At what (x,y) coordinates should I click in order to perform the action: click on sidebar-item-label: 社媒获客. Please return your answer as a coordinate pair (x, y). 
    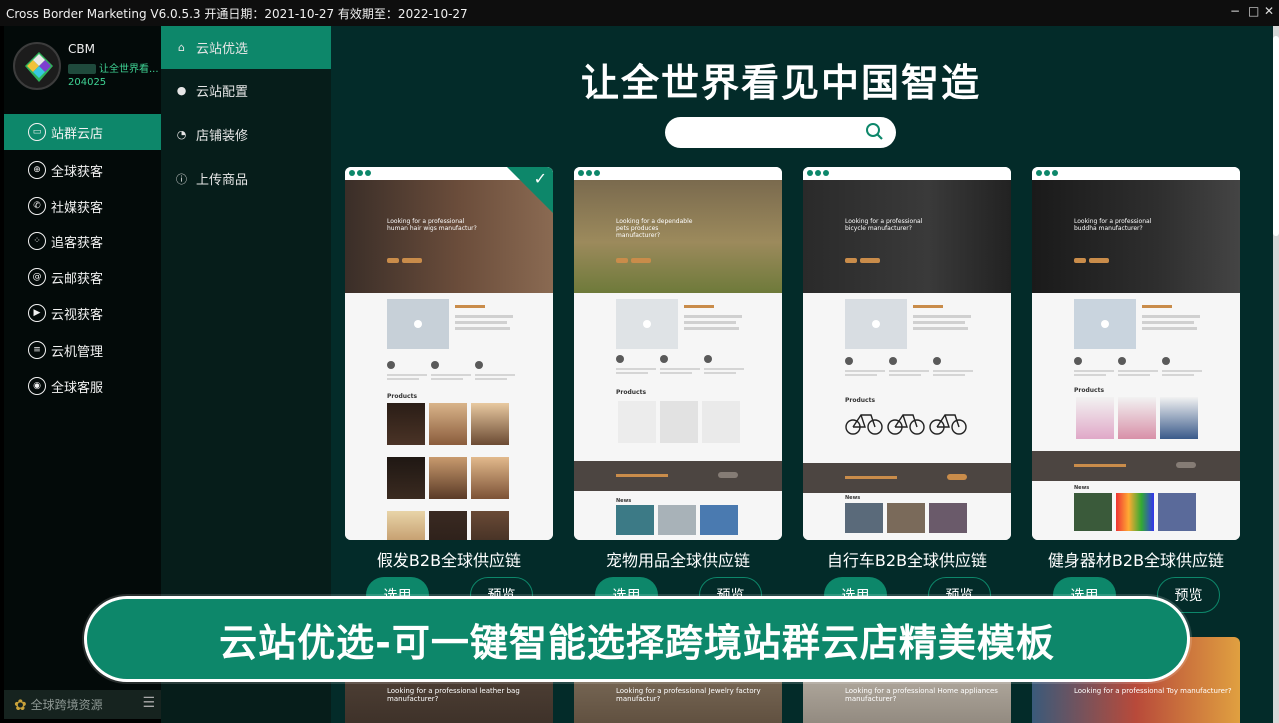
    Looking at the image, I should click on (77, 208).